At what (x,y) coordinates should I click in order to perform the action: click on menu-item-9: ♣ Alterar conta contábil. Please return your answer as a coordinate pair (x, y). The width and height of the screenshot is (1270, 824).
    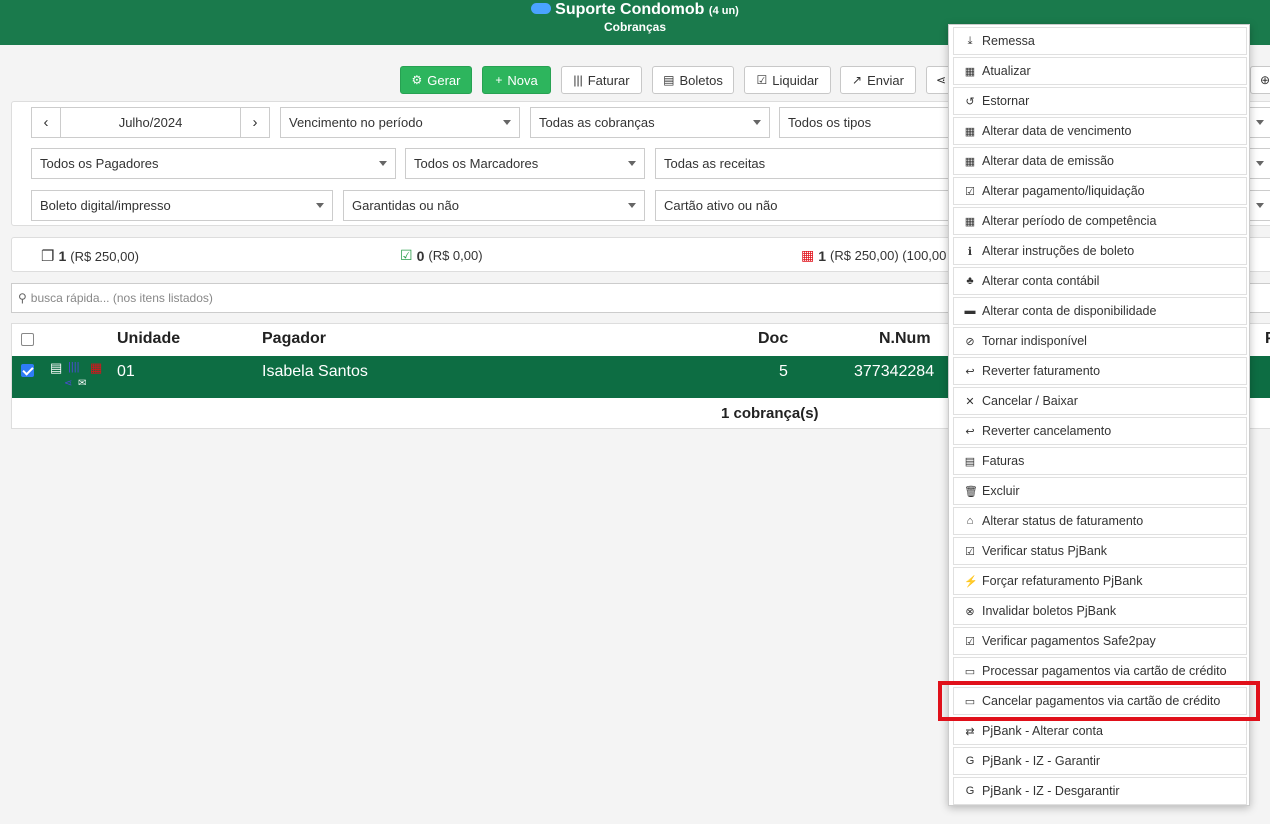
    Looking at the image, I should click on (1100, 281).